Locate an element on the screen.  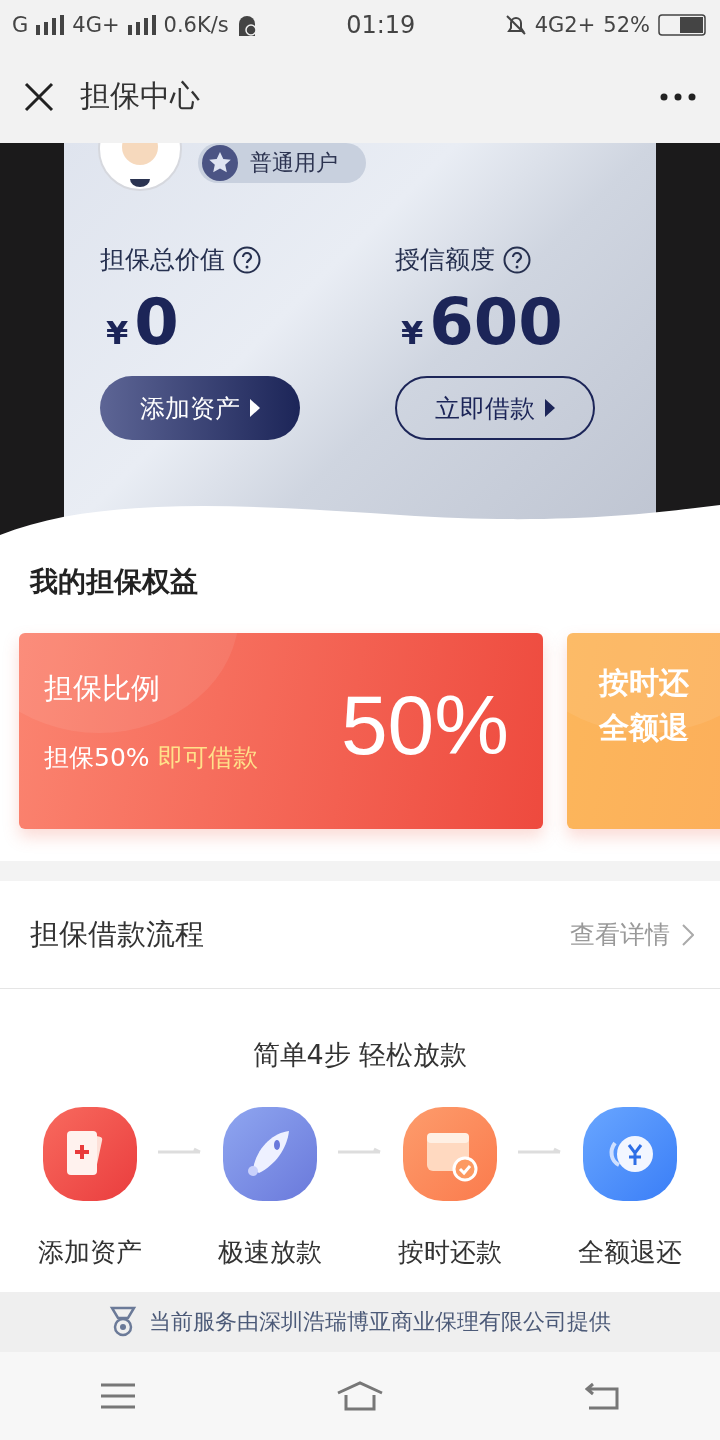
home-icon is located at coordinates (360, 1396).